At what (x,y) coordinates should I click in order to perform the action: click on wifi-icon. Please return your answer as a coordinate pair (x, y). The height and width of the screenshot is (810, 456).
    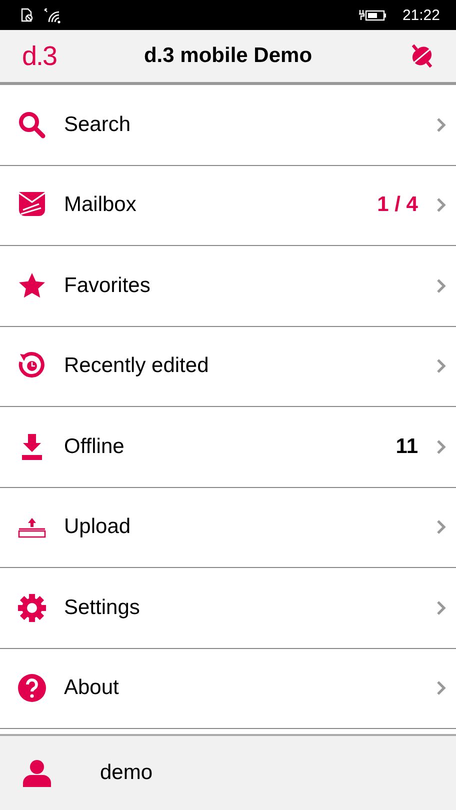
    Looking at the image, I should click on (53, 15).